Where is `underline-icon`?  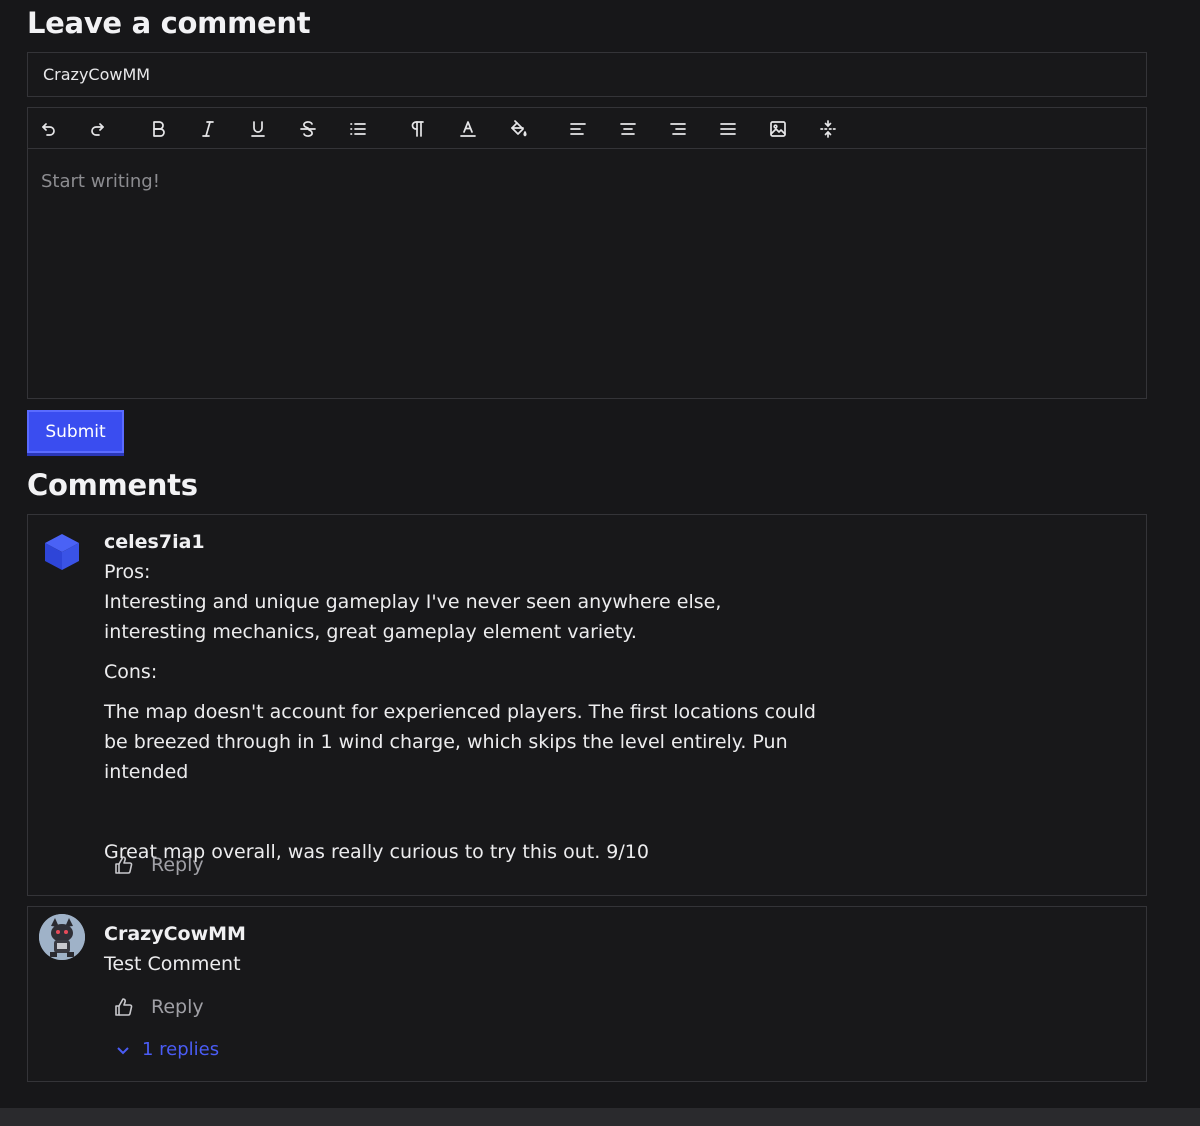
underline-icon is located at coordinates (258, 129).